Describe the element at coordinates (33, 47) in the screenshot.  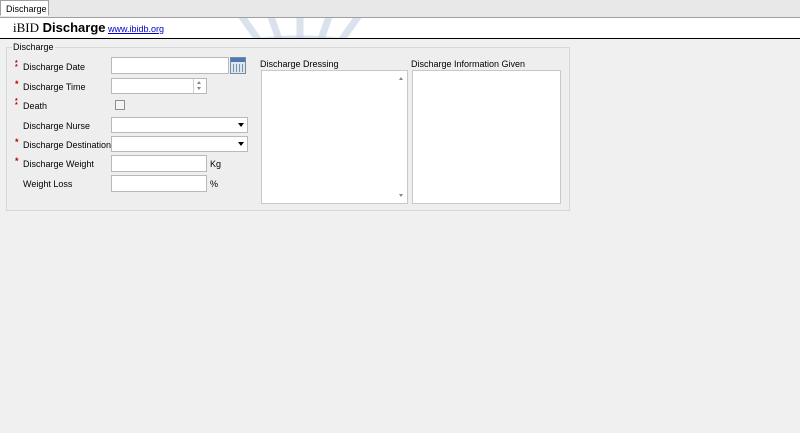
I see `group-title: Discharge` at that location.